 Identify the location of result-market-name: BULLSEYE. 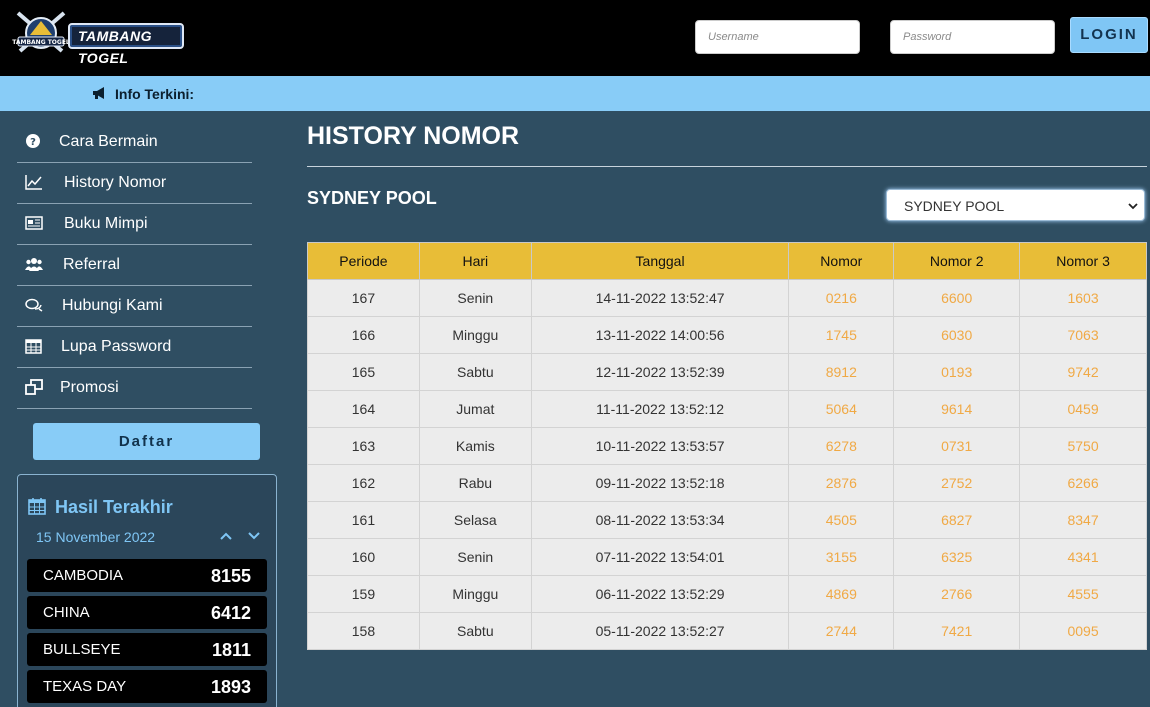
(82, 649).